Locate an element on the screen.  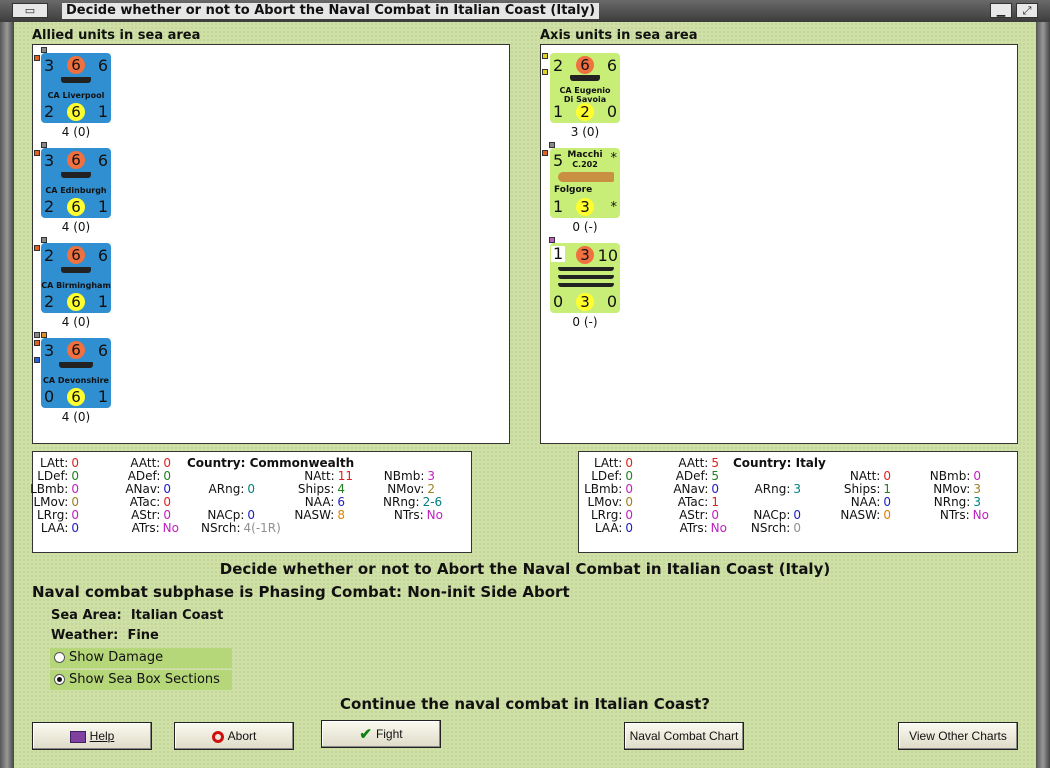
stat-value: 3 is located at coordinates (977, 502).